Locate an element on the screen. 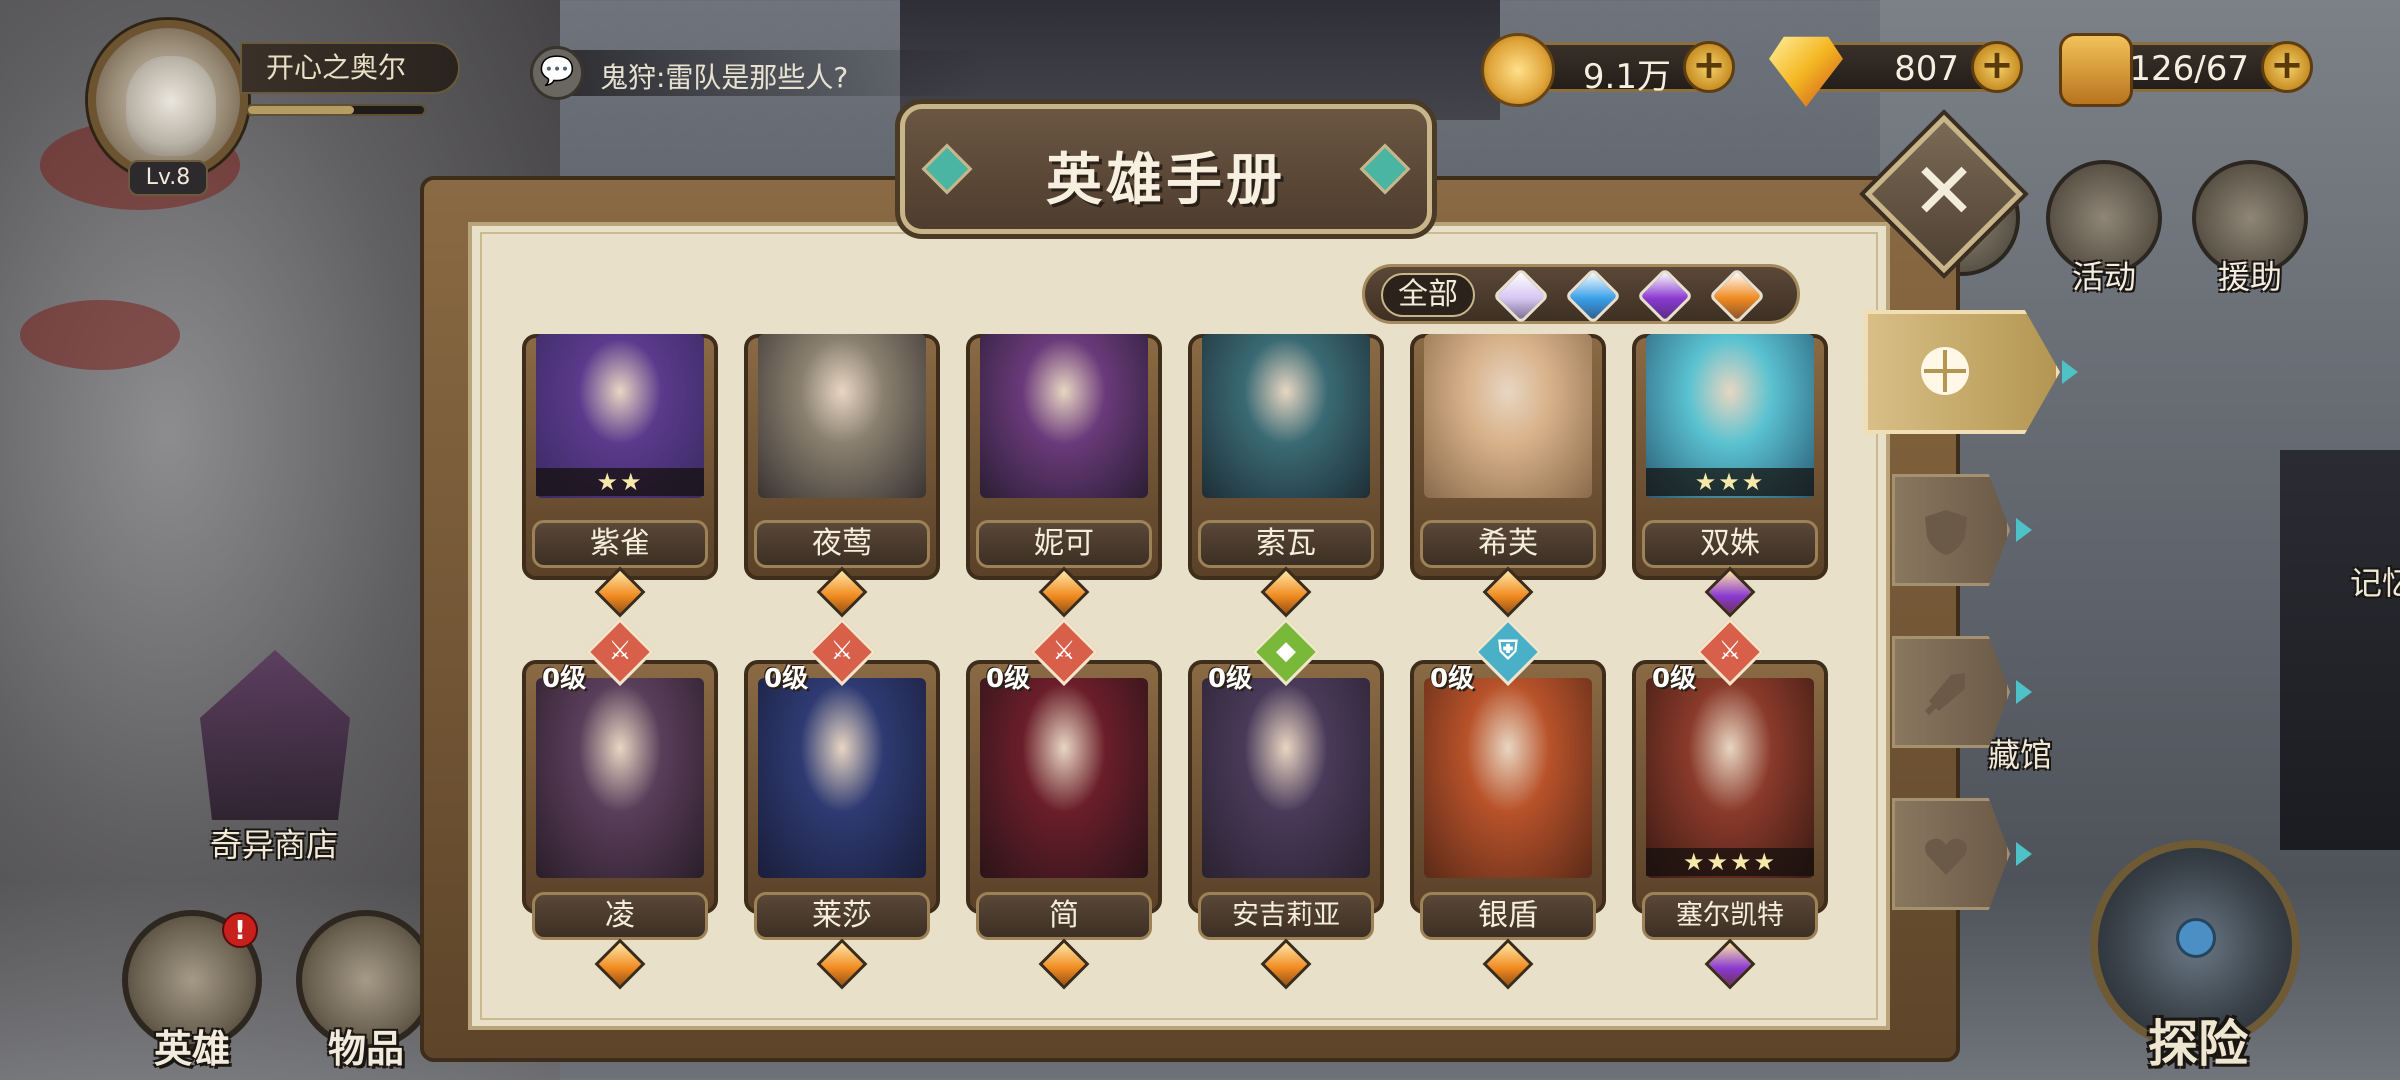 The height and width of the screenshot is (1080, 2400). heart-icon is located at coordinates (1946, 856).